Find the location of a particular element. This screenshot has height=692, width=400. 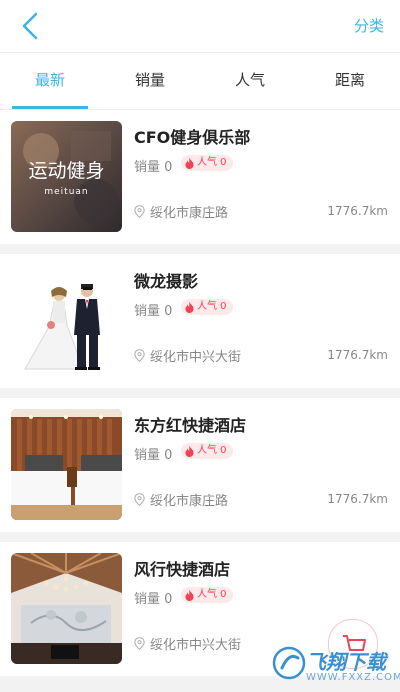

tab-latest: 最新 is located at coordinates (50, 81).